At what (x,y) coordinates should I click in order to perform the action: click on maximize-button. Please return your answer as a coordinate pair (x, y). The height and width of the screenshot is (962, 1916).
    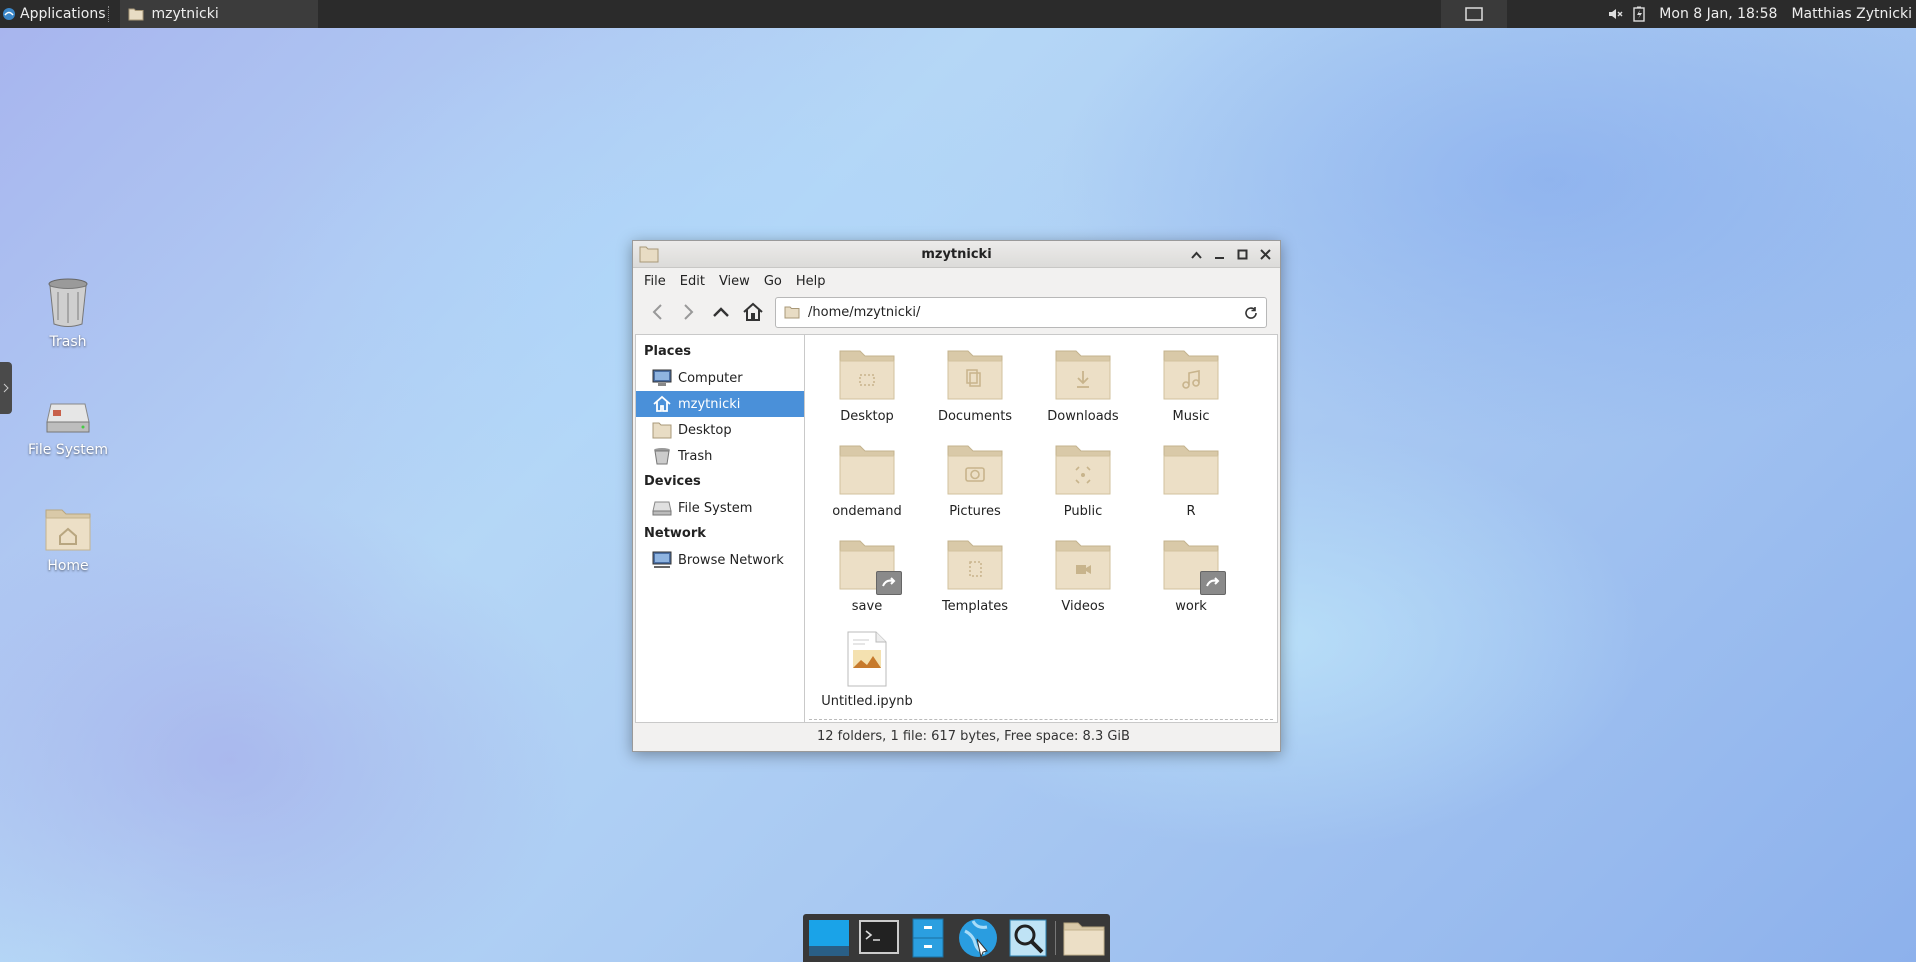
    Looking at the image, I should click on (1242, 254).